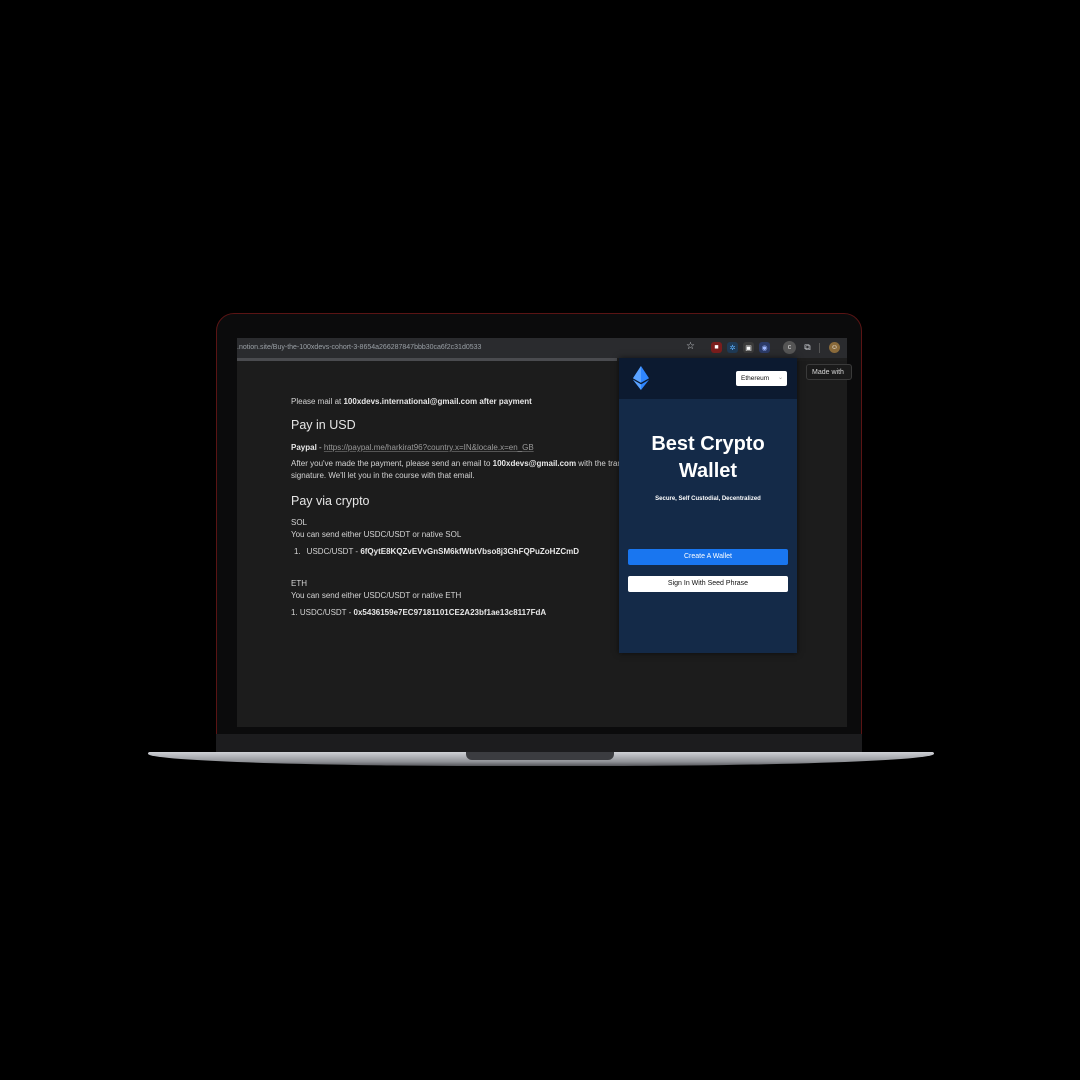 The height and width of the screenshot is (1080, 1080). I want to click on extension-eye-icon: ◉, so click(764, 347).